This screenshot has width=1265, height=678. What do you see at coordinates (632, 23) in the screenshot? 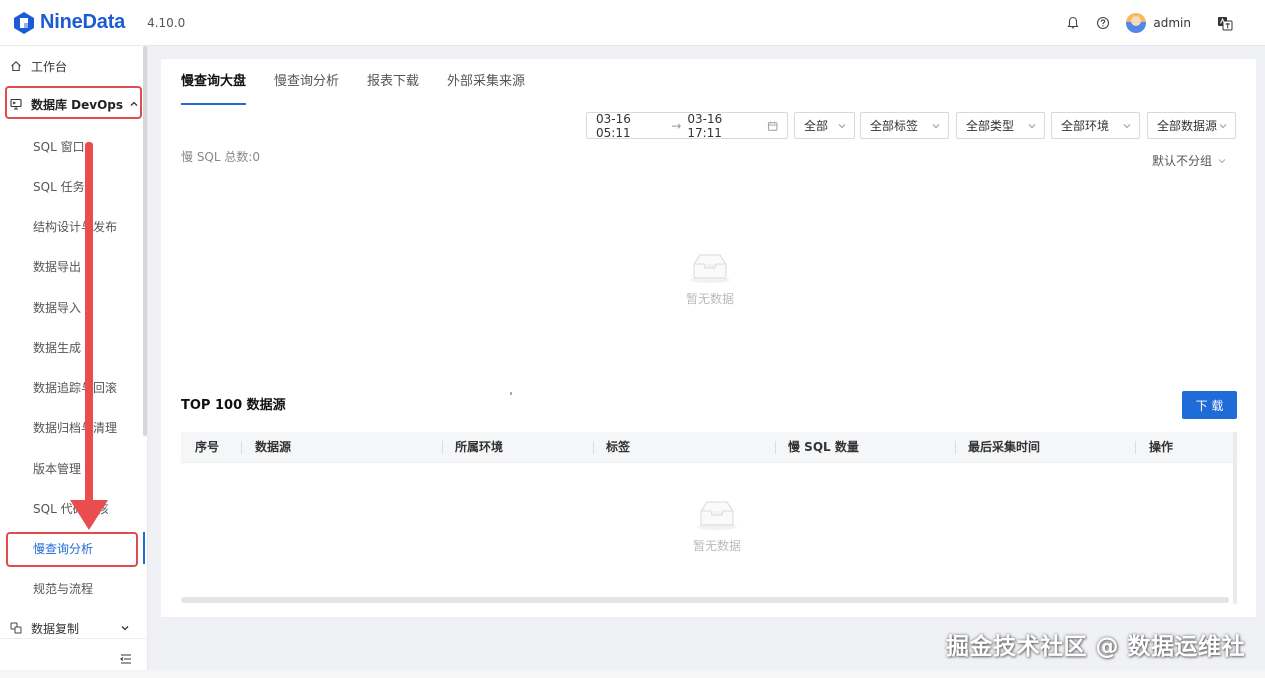
I see `top-bar: NineData 4.10.0 admin` at bounding box center [632, 23].